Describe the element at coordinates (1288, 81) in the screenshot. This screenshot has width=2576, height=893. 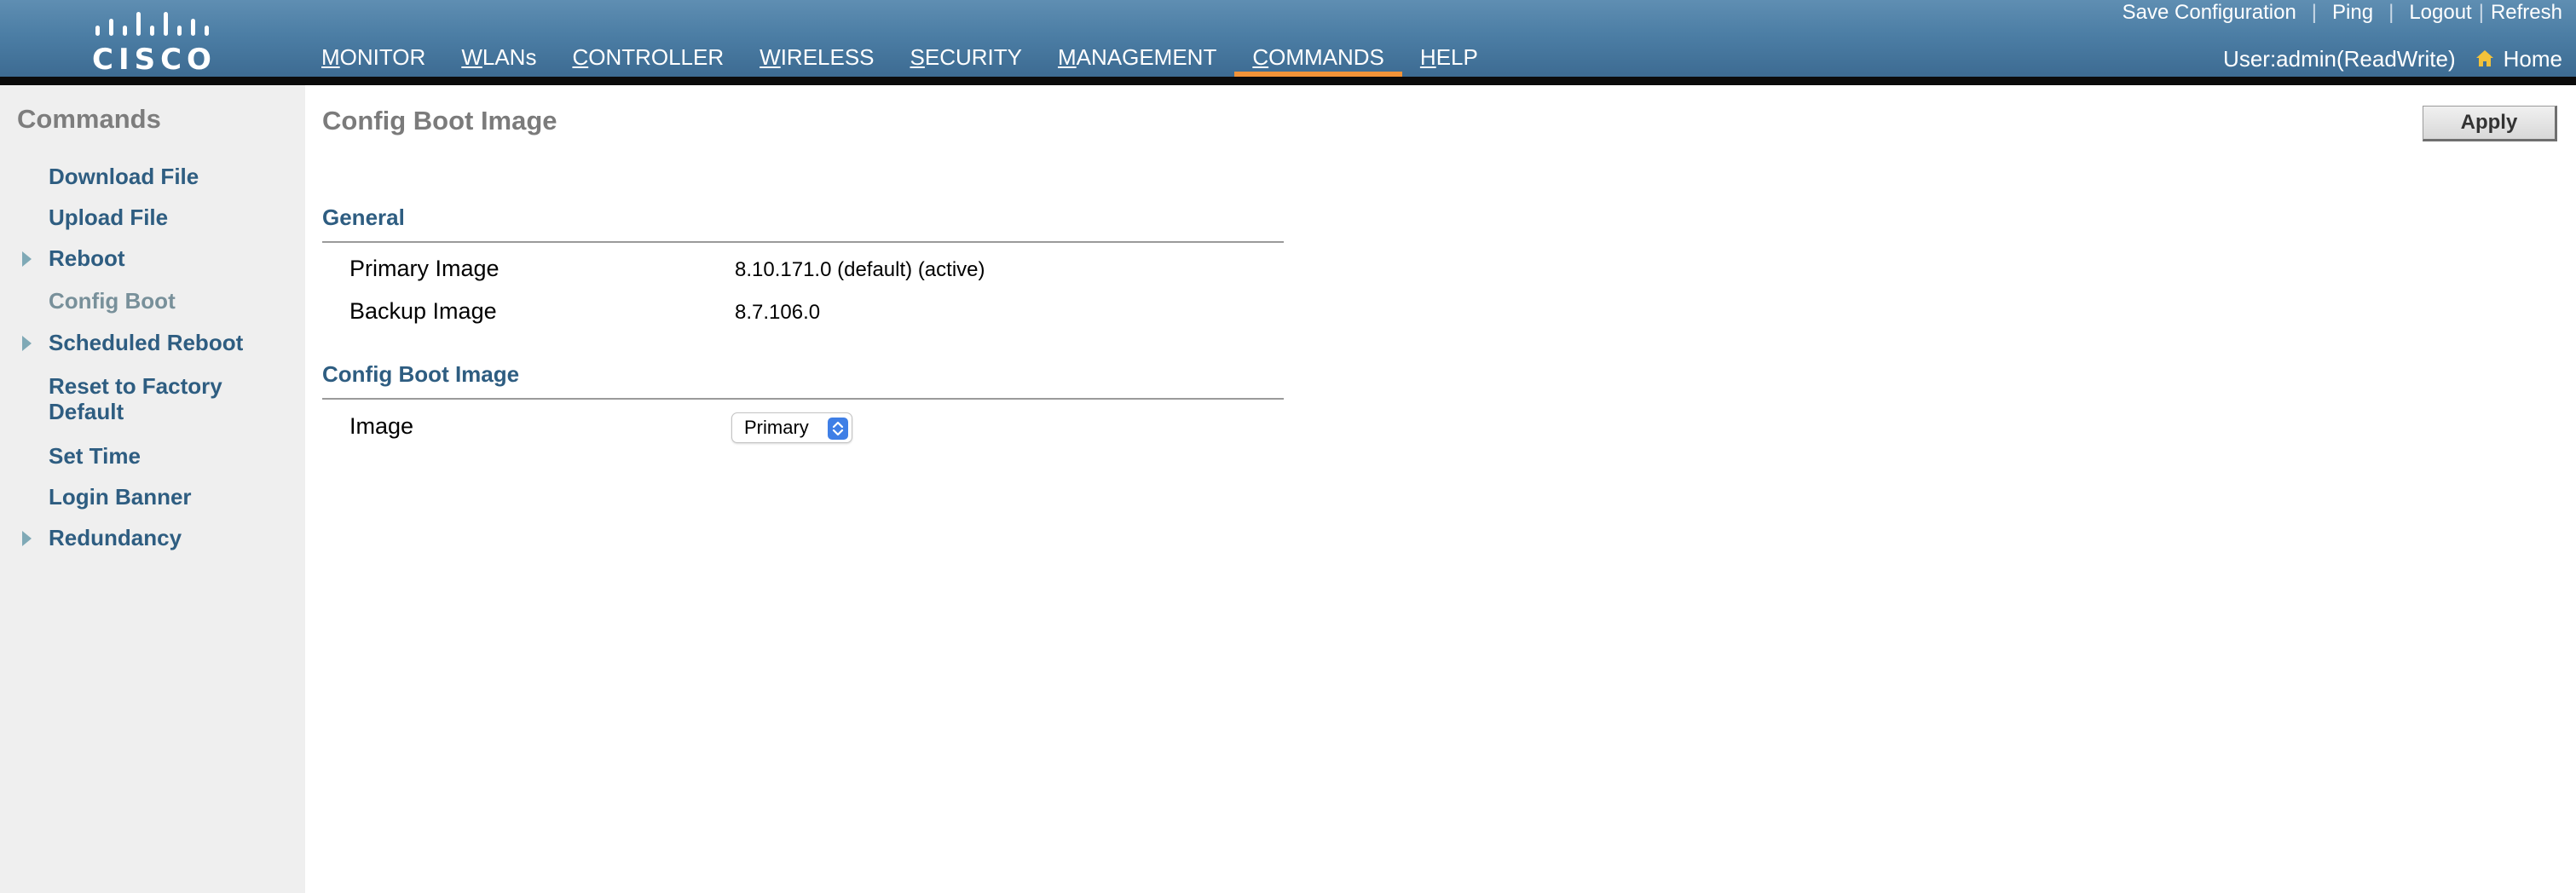
I see `header-divider` at that location.